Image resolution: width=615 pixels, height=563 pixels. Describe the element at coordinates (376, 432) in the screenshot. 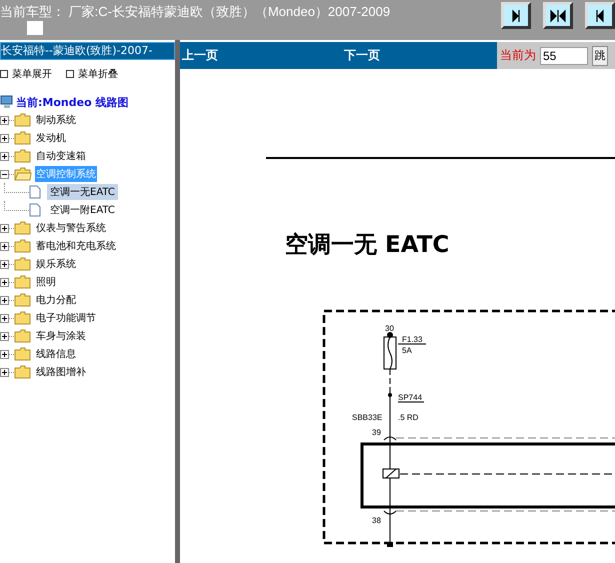

I see `pin-number: 39` at that location.